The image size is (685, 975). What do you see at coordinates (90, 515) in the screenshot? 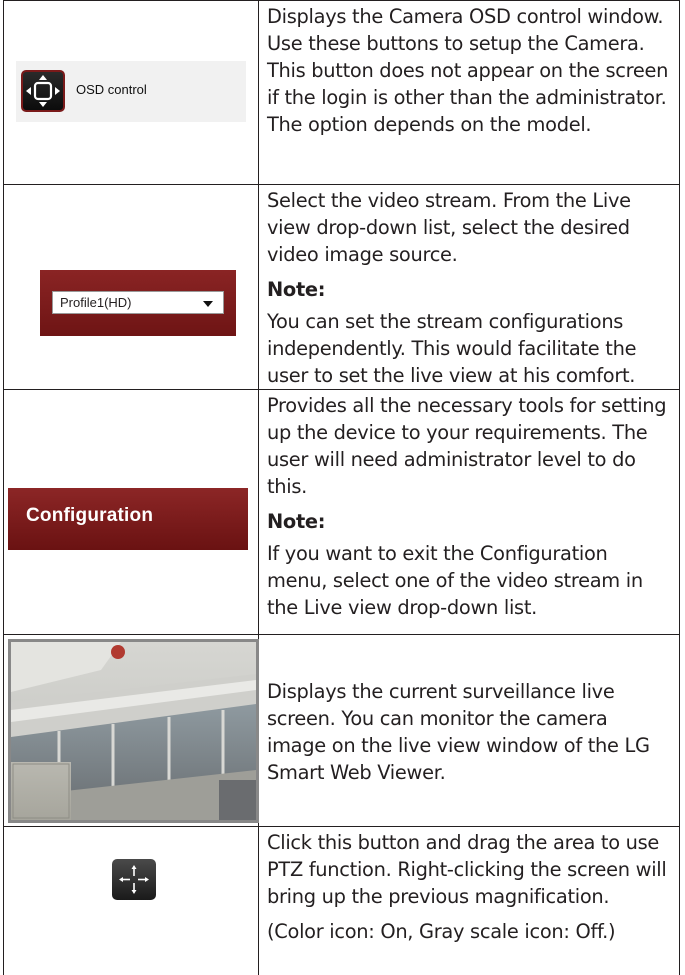
I see `configuration-label: Configuration` at bounding box center [90, 515].